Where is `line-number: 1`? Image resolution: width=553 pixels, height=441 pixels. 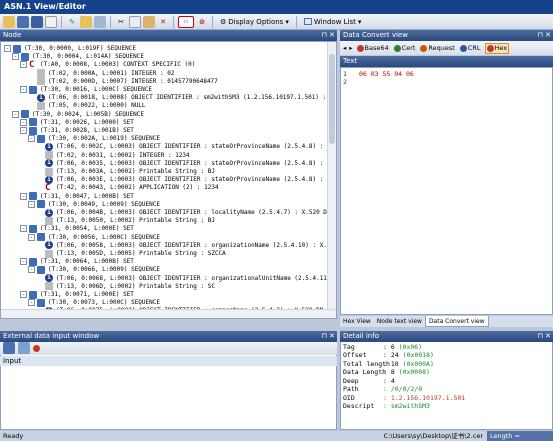
line-number: 1 is located at coordinates (345, 74).